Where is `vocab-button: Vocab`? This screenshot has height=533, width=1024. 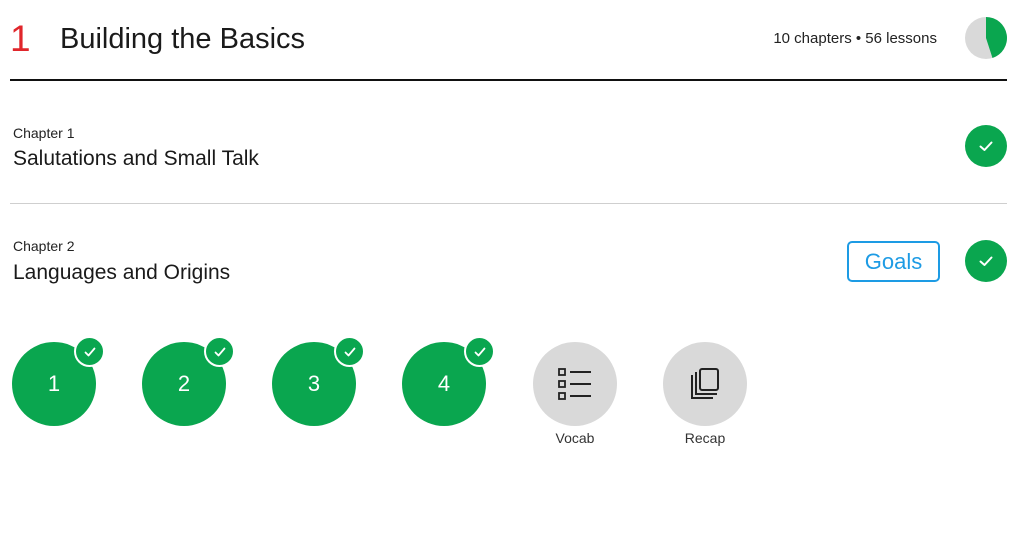
vocab-button: Vocab is located at coordinates (575, 394).